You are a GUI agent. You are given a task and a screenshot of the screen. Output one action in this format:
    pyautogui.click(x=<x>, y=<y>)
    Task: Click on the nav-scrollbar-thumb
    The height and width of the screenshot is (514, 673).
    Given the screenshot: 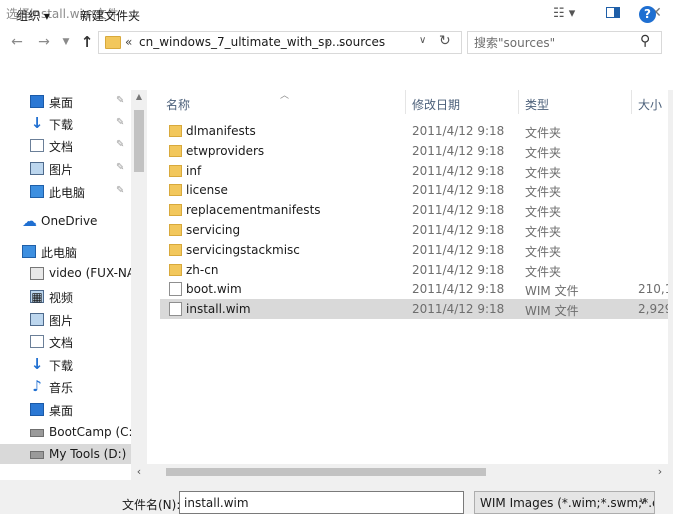 What is the action you would take?
    pyautogui.click(x=139, y=141)
    